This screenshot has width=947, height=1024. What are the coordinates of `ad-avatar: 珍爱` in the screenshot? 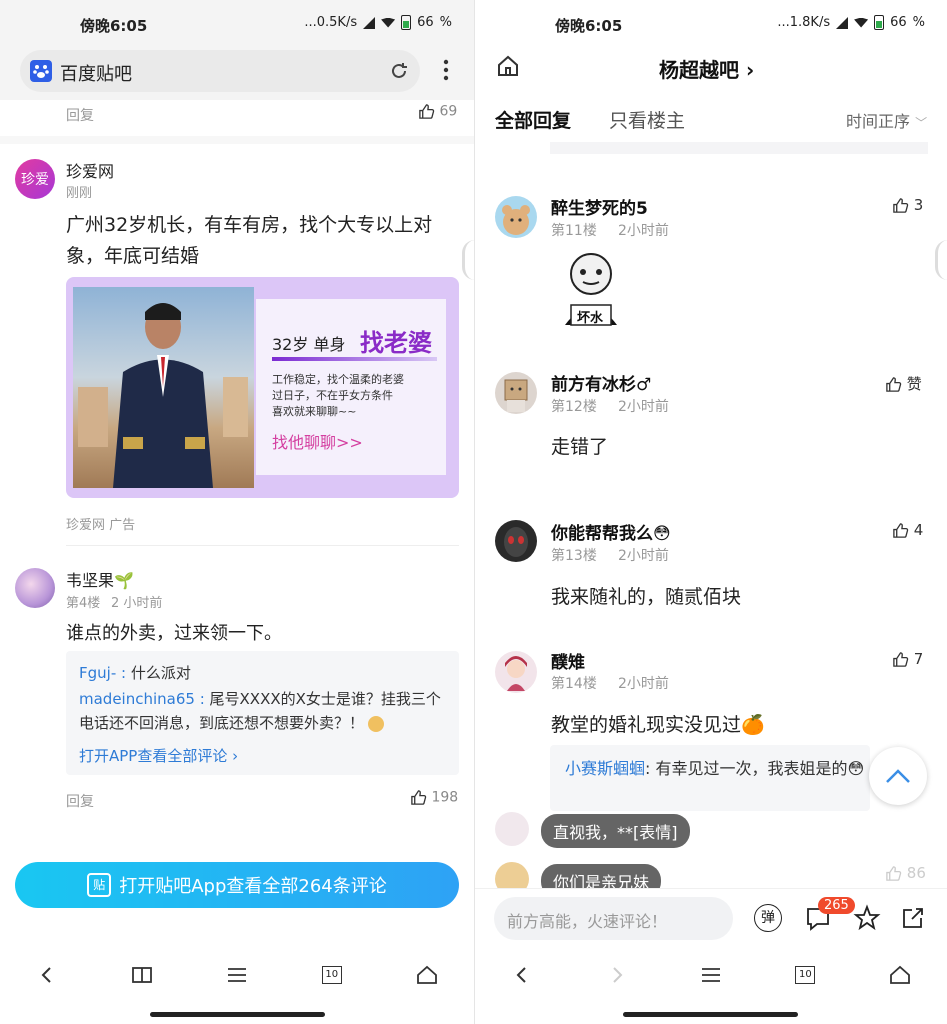 It's located at (35, 179).